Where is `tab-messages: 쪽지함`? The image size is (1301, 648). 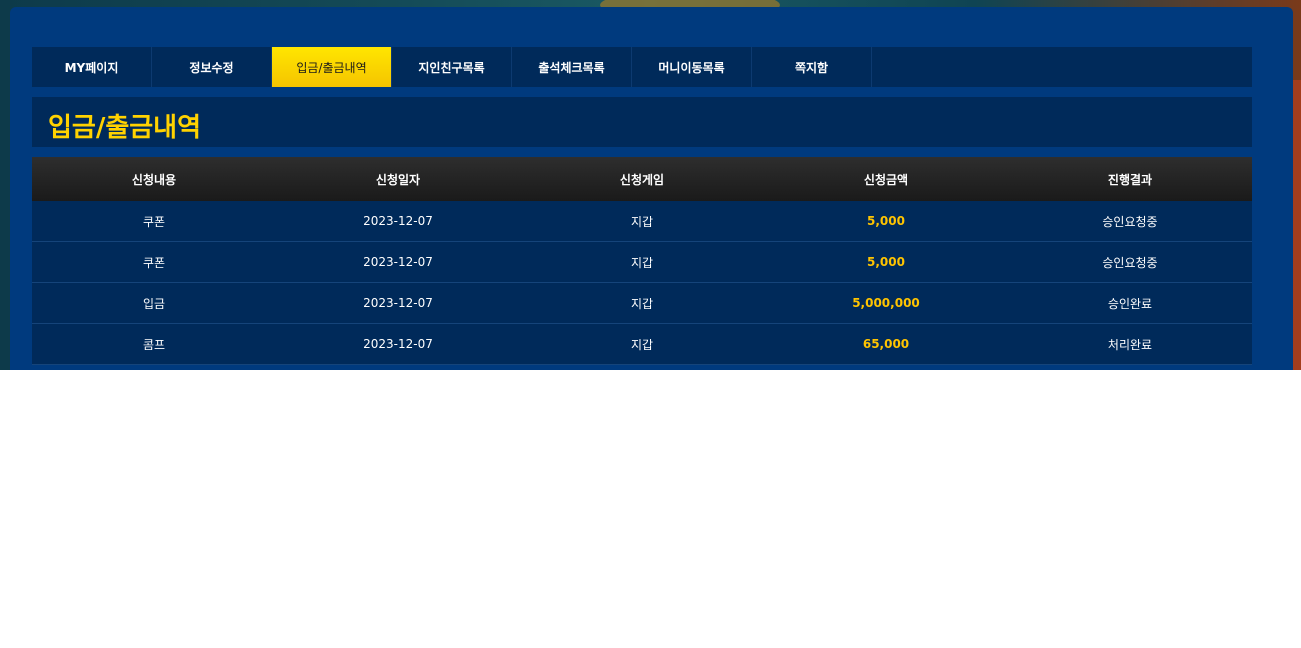
tab-messages: 쪽지함 is located at coordinates (812, 67).